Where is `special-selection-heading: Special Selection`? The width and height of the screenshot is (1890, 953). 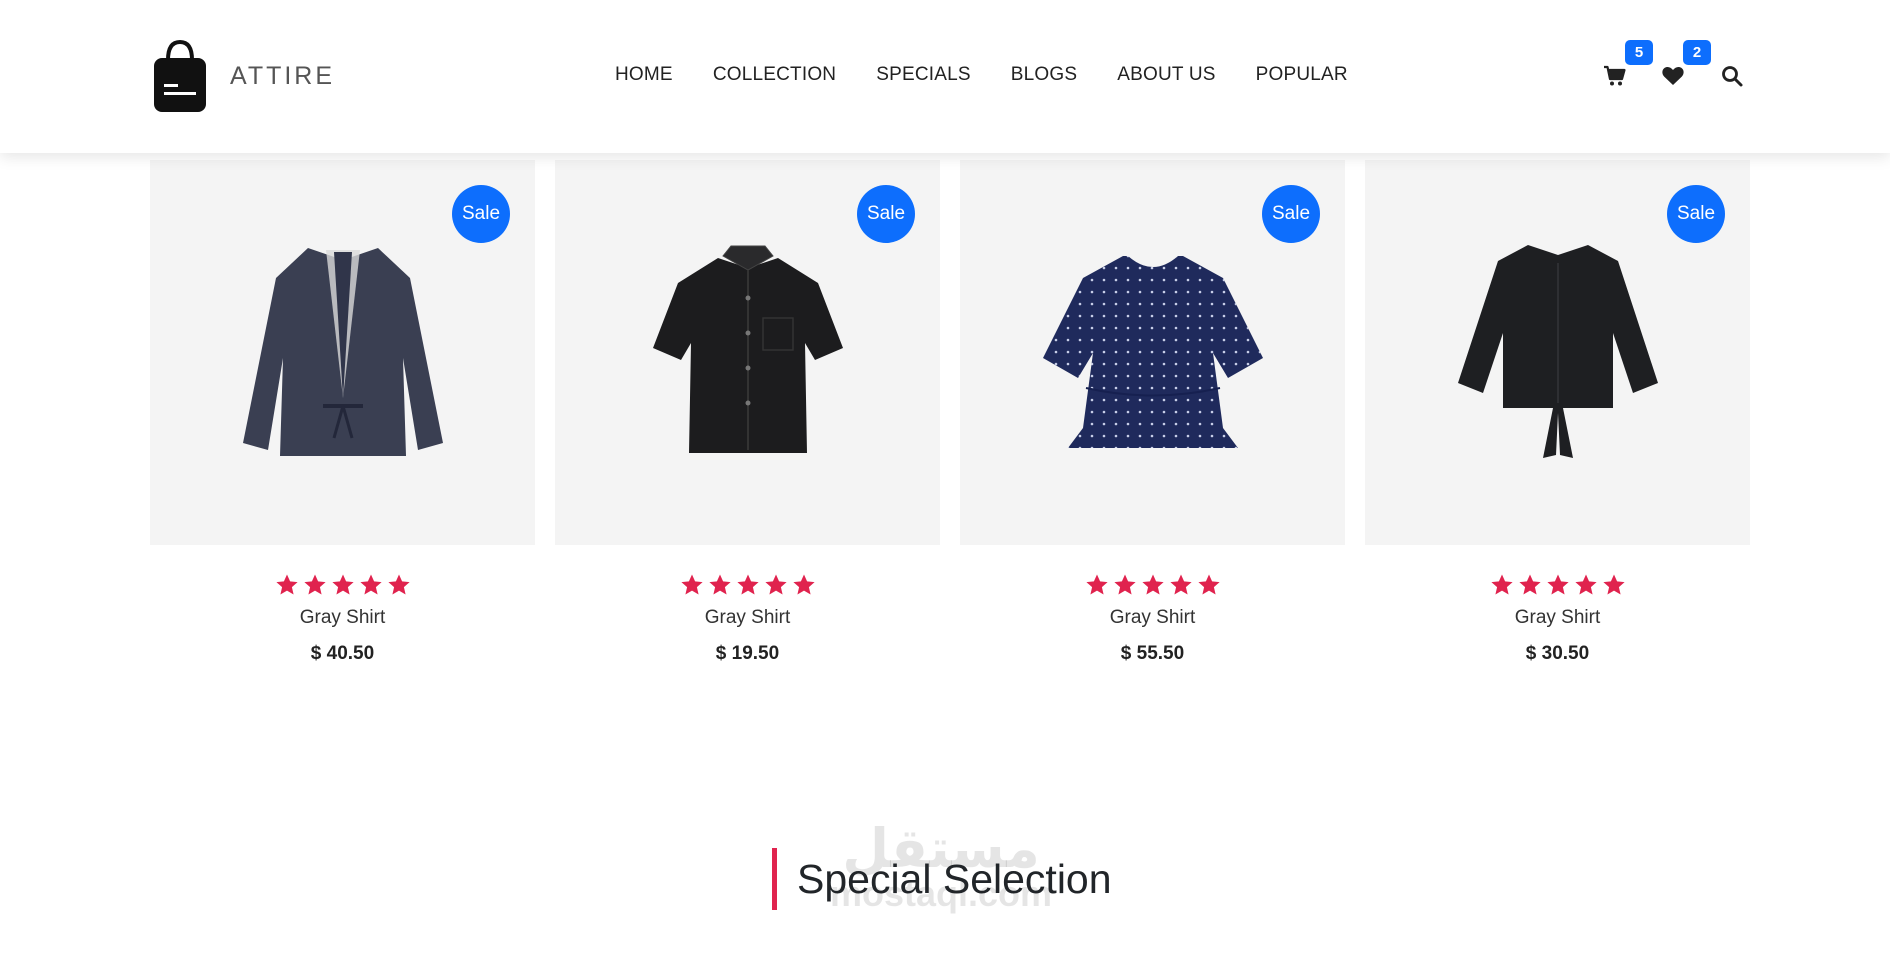 special-selection-heading: Special Selection is located at coordinates (942, 879).